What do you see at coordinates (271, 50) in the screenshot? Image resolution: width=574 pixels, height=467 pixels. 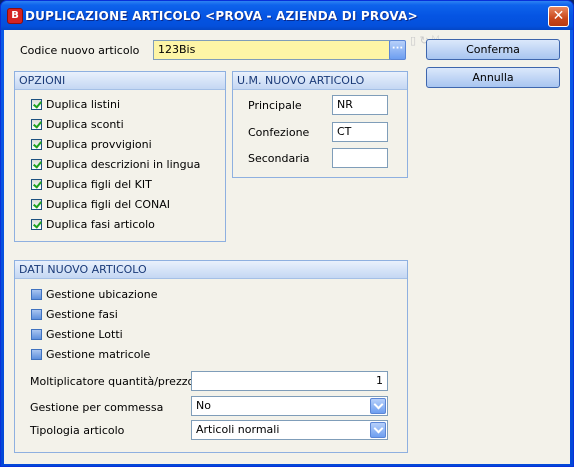 I see `code-input: 123Bis` at bounding box center [271, 50].